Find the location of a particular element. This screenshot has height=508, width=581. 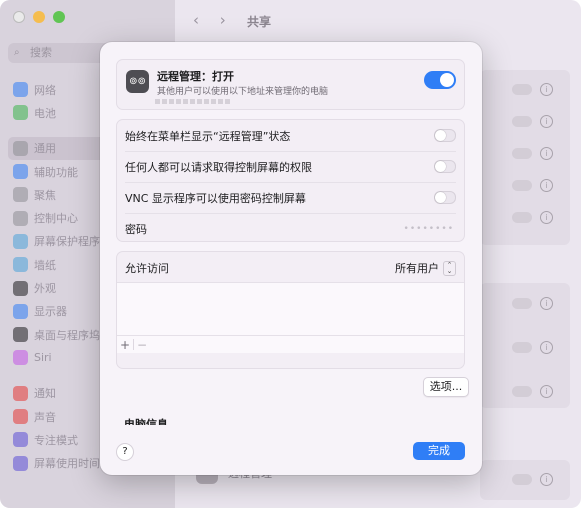

minimize-window-button is located at coordinates (39, 17).